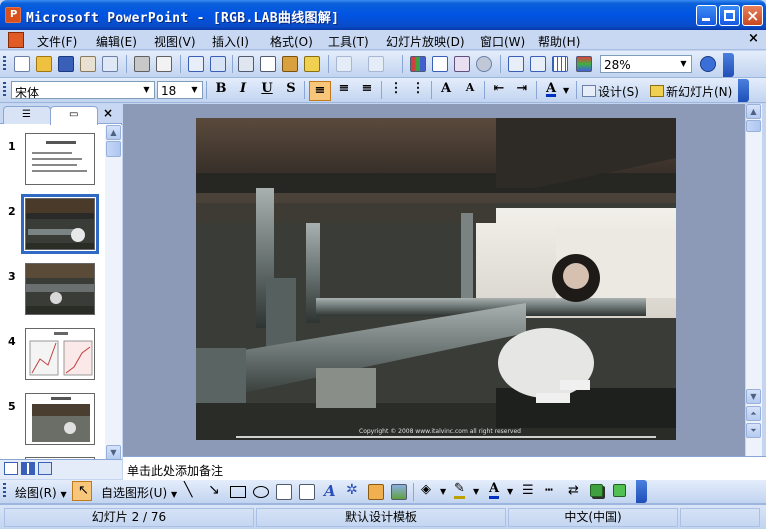 This screenshot has height=529, width=766. What do you see at coordinates (28, 468) in the screenshot?
I see `slide-sorter-button` at bounding box center [28, 468].